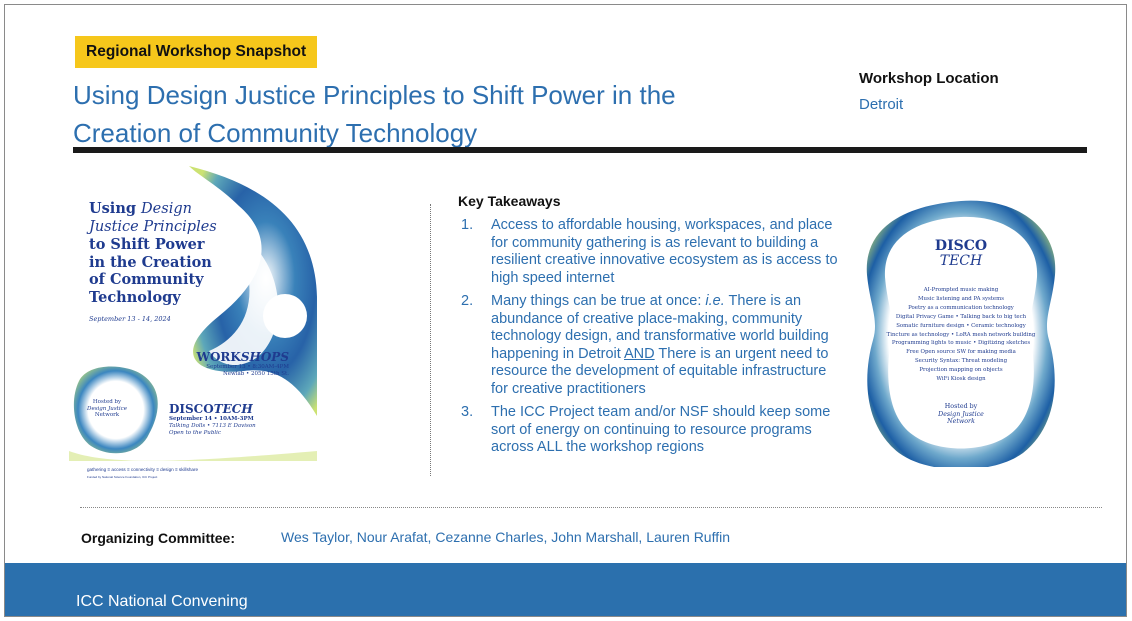  I want to click on poster-date: September 13 - 14, 2024, so click(130, 319).